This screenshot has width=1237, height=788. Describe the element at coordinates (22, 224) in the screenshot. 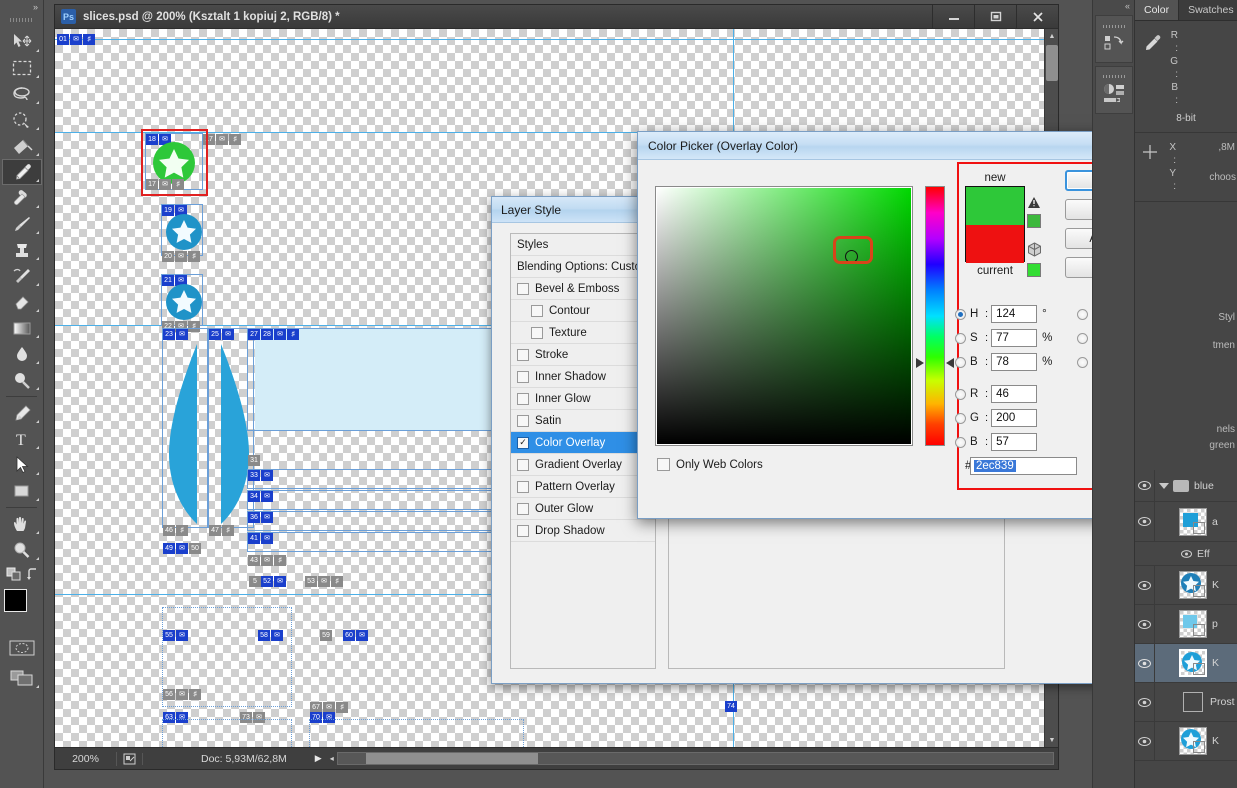

I see `brush-tool` at that location.